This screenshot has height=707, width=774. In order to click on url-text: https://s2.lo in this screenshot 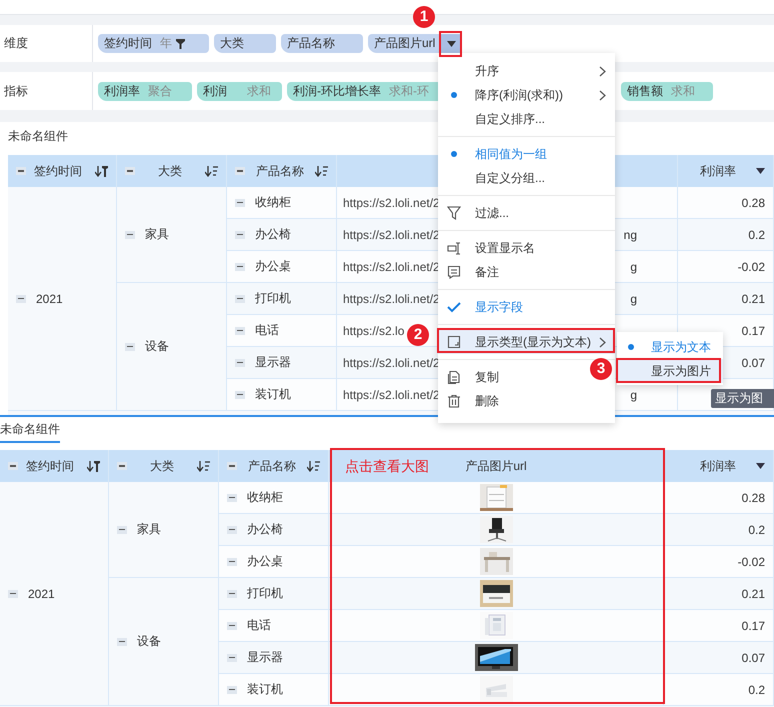, I will do `click(373, 331)`.